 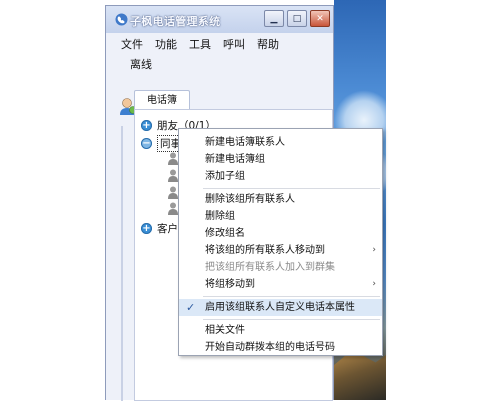 I want to click on menu-item-rename-group: 修改组名, so click(x=280, y=233).